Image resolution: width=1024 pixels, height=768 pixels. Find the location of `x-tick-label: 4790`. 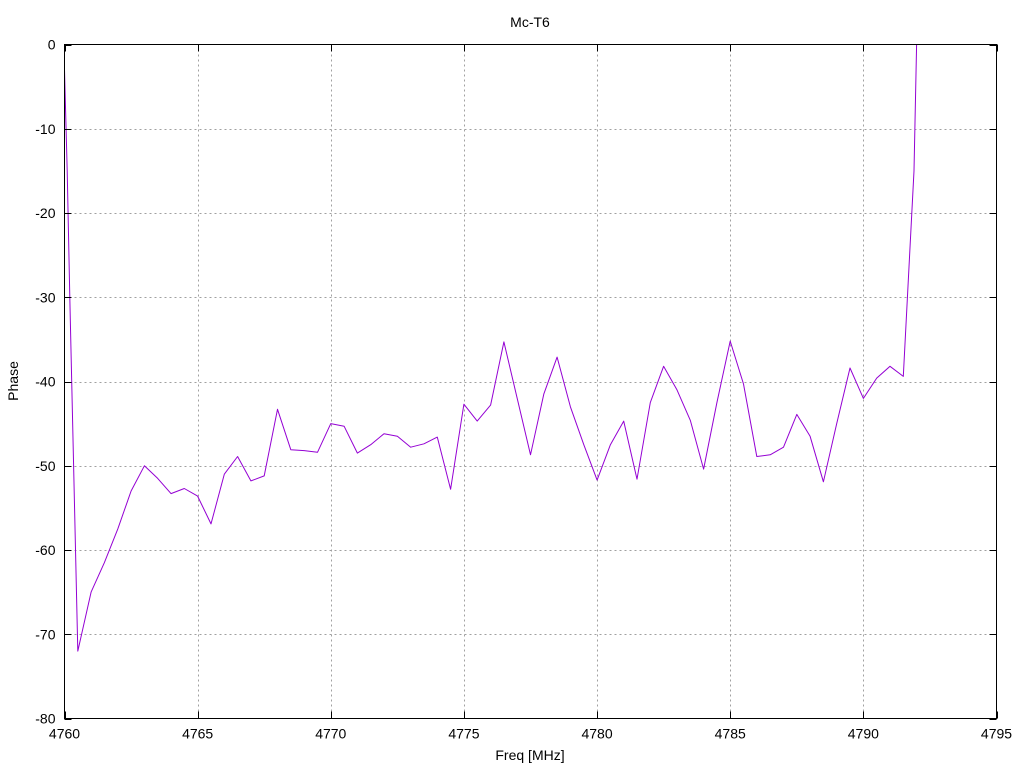

x-tick-label: 4790 is located at coordinates (863, 734).